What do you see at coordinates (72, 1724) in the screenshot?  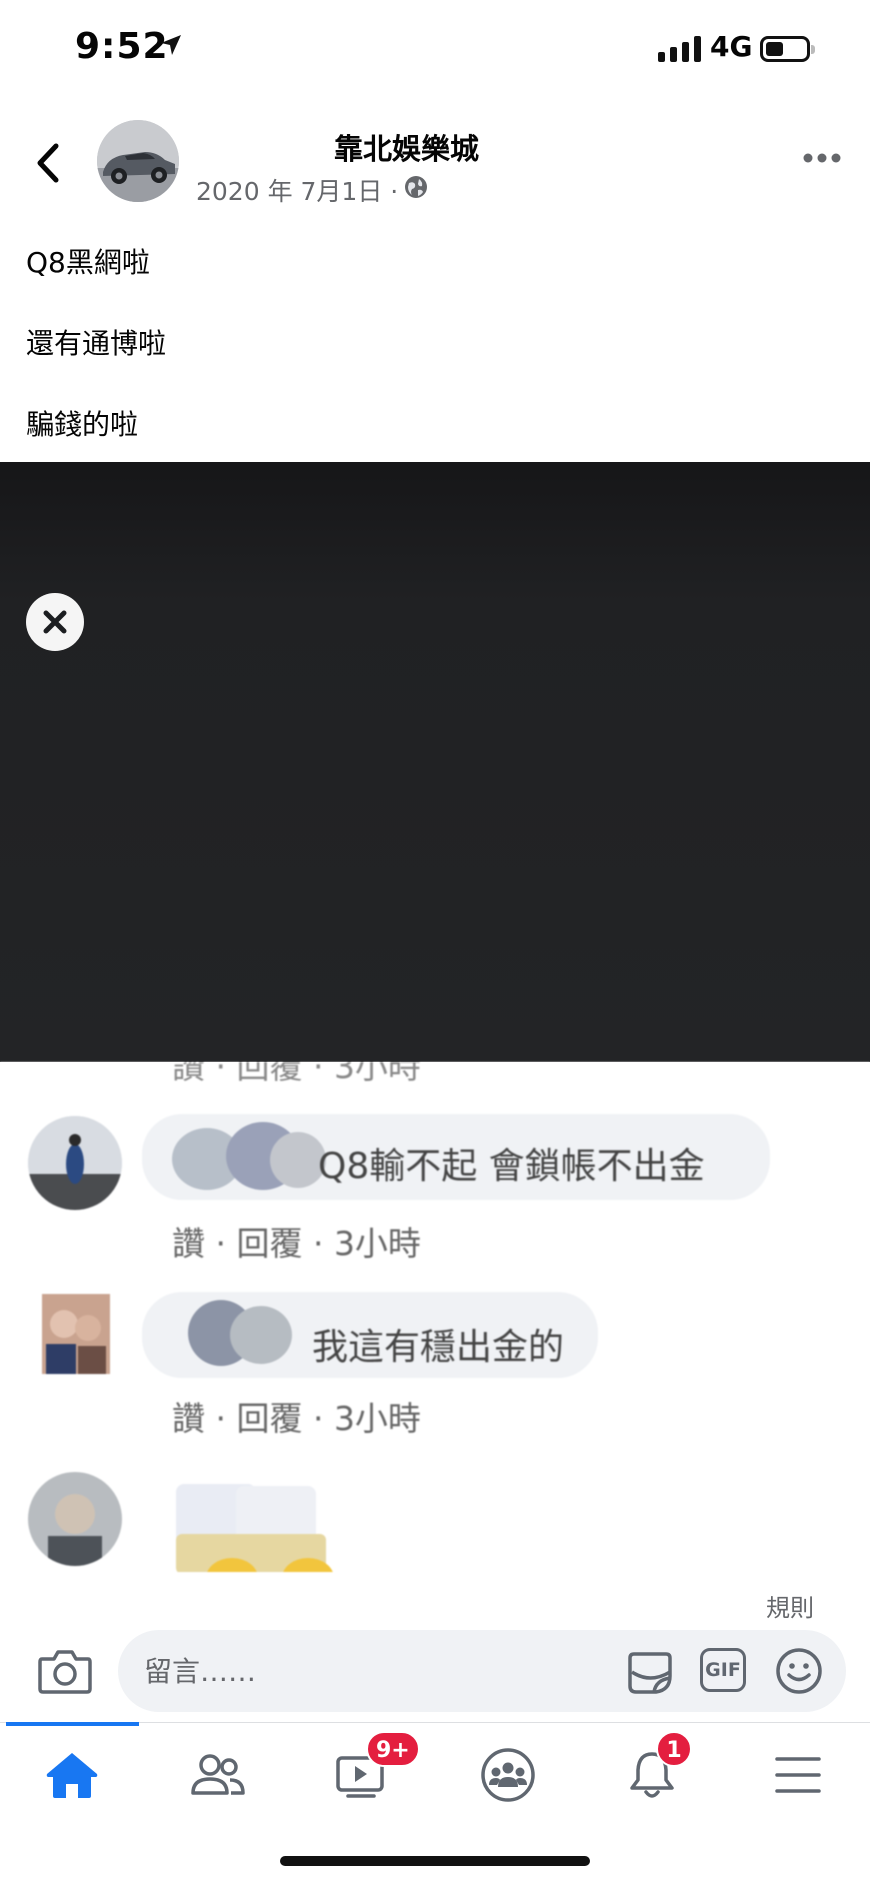 I see `active-tab-indicator` at bounding box center [72, 1724].